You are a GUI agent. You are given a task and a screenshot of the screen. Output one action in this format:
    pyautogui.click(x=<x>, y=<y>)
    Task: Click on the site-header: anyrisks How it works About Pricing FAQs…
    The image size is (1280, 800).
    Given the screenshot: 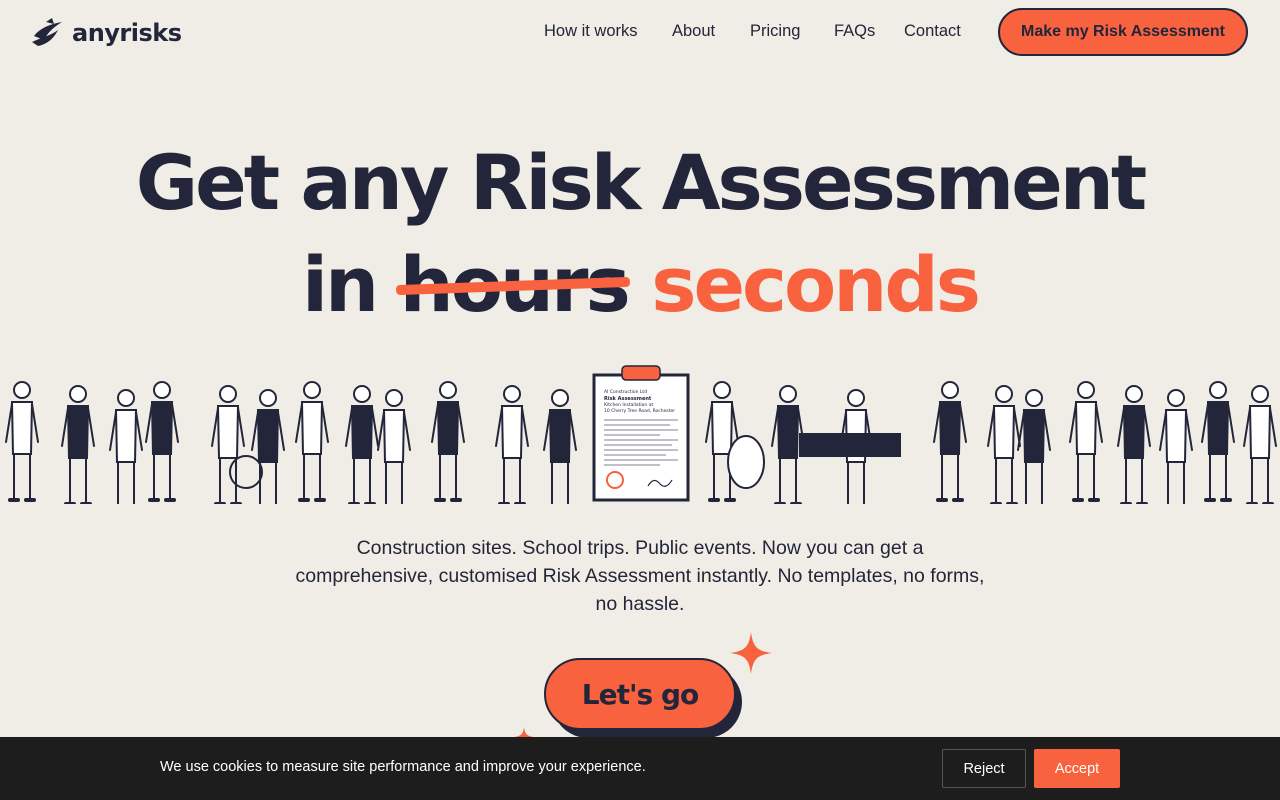 What is the action you would take?
    pyautogui.click(x=640, y=32)
    